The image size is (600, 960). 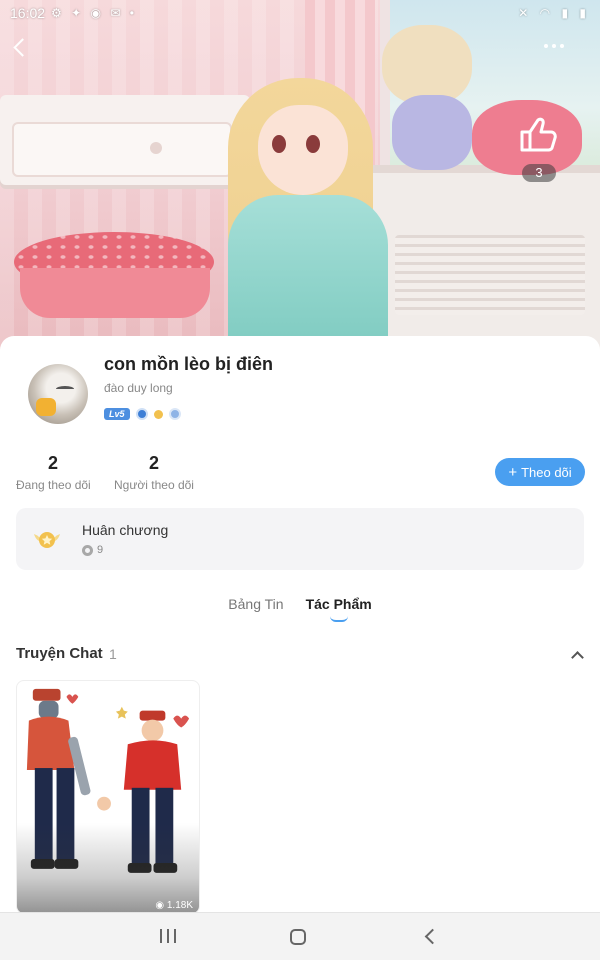 What do you see at coordinates (115, 293) in the screenshot?
I see `stool-skirt` at bounding box center [115, 293].